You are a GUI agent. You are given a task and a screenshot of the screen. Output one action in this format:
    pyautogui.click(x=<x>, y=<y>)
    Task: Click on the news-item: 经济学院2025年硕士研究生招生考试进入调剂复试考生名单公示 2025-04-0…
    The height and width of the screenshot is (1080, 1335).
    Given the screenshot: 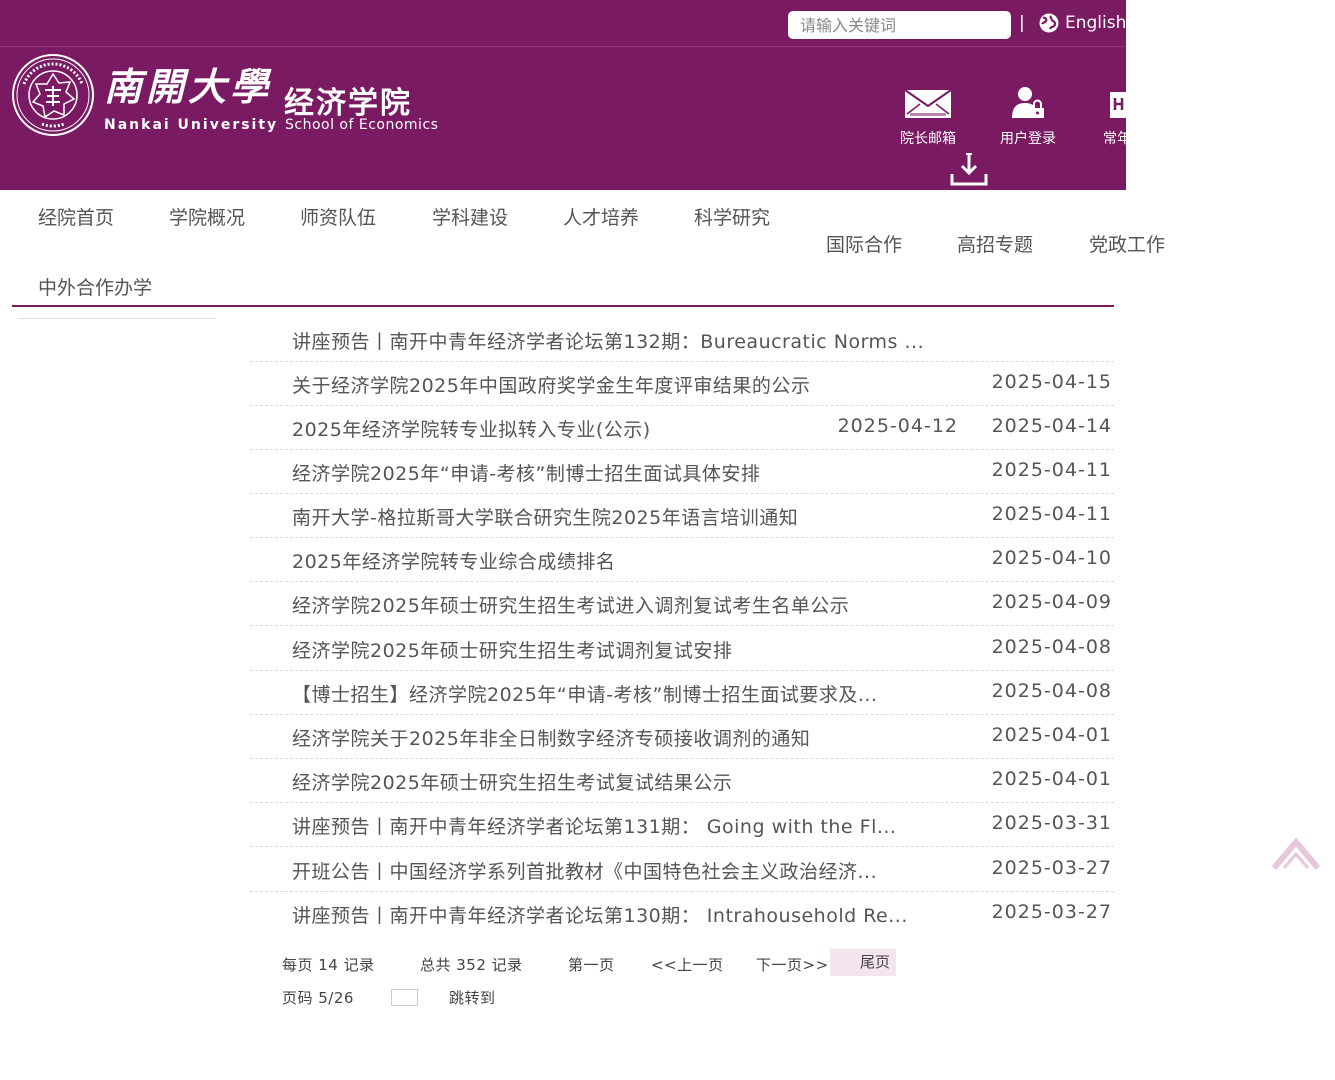 What is the action you would take?
    pyautogui.click(x=682, y=604)
    